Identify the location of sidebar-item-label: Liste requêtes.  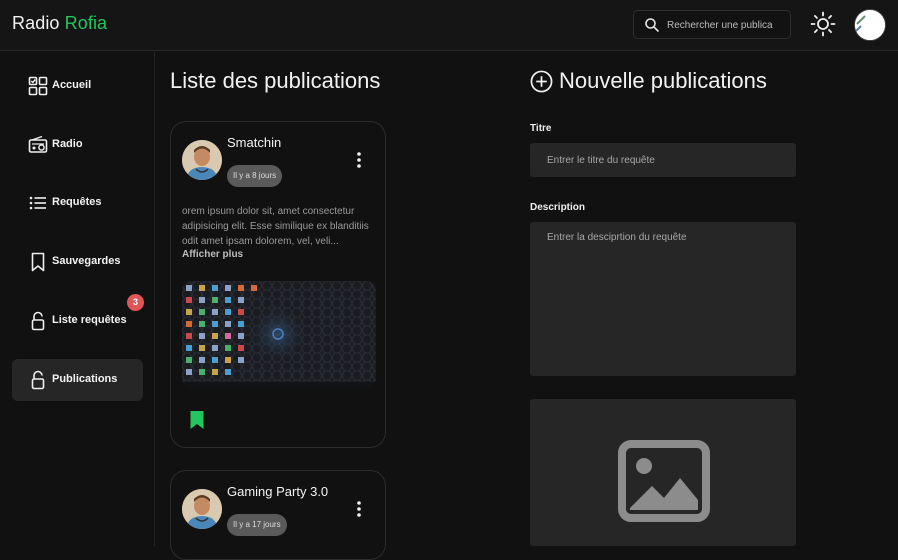
(89, 320).